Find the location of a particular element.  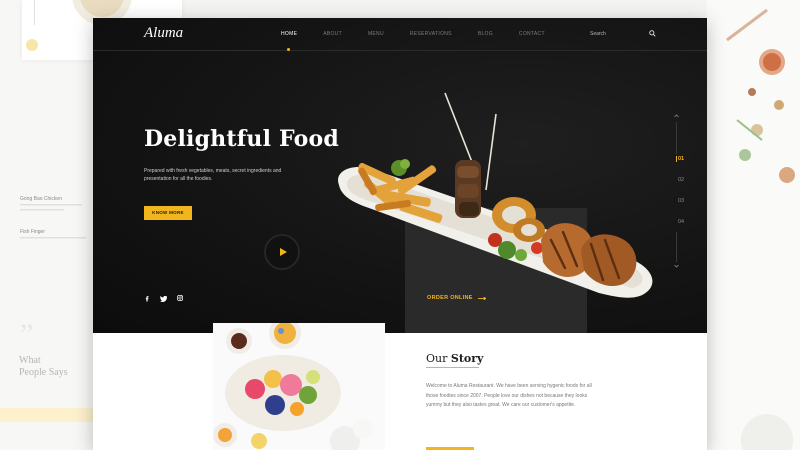

header-divider is located at coordinates (400, 50).